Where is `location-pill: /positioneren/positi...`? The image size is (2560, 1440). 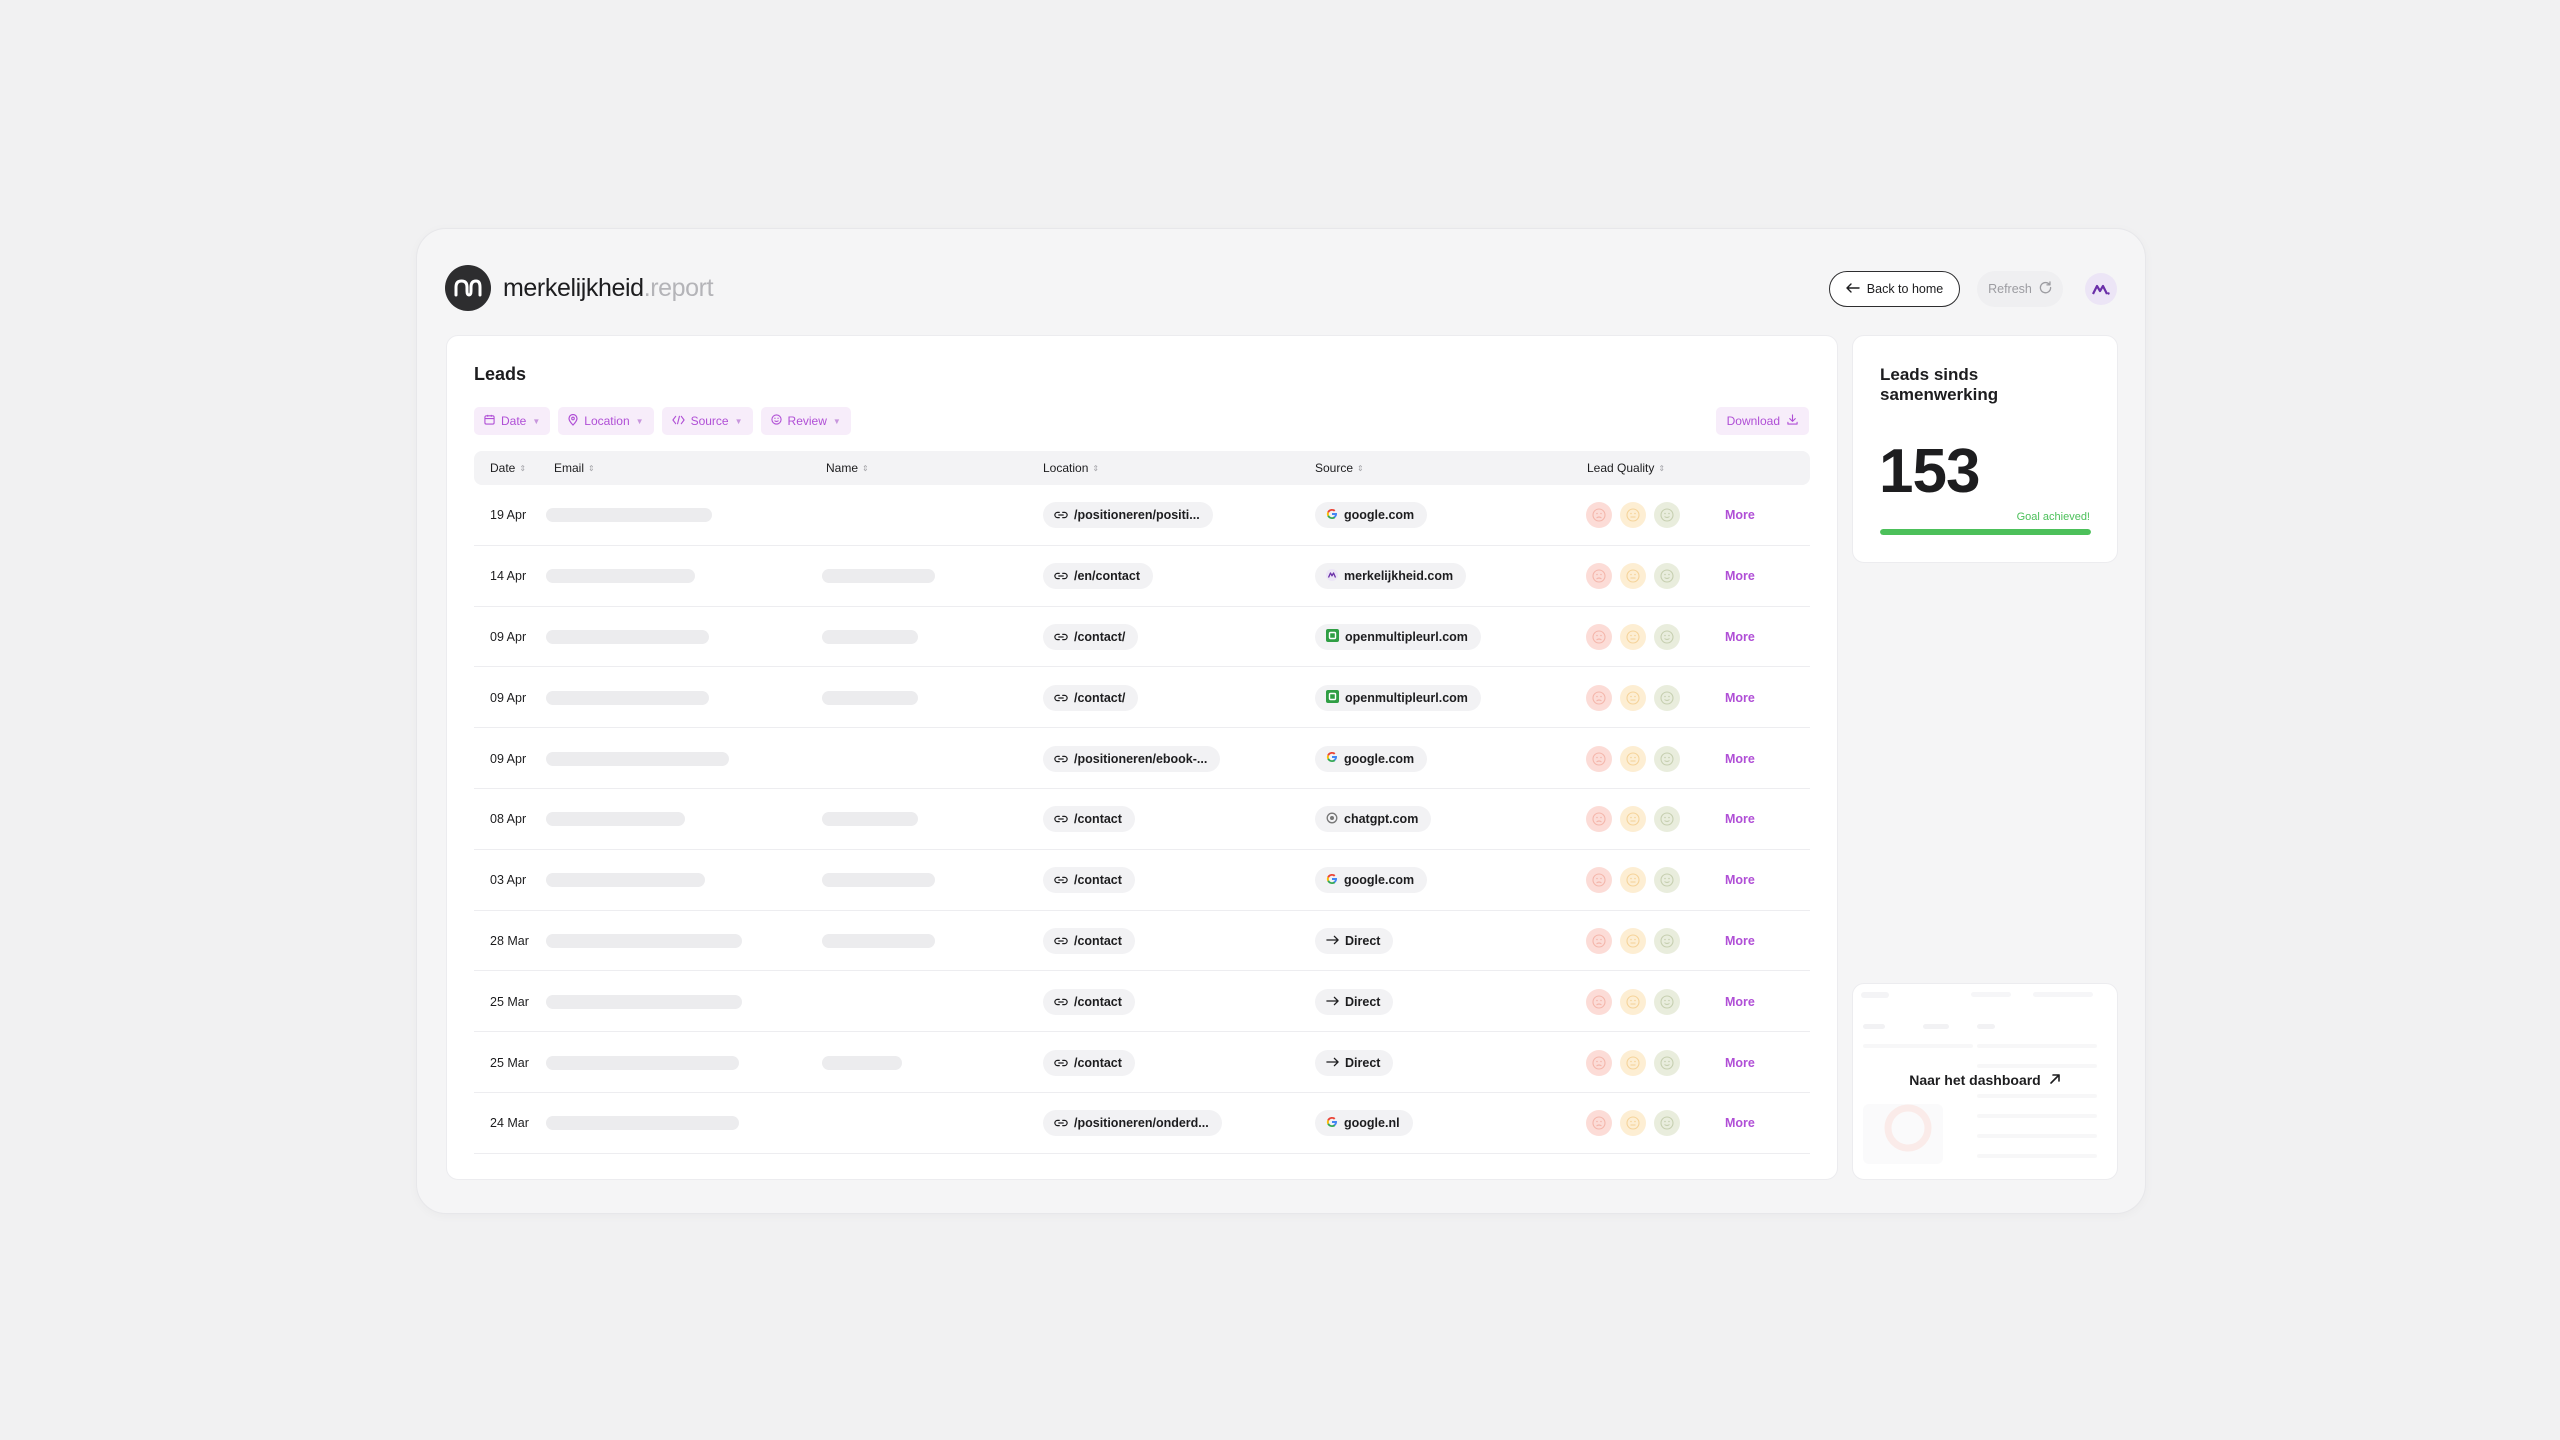
location-pill: /positioneren/positi... is located at coordinates (1128, 515).